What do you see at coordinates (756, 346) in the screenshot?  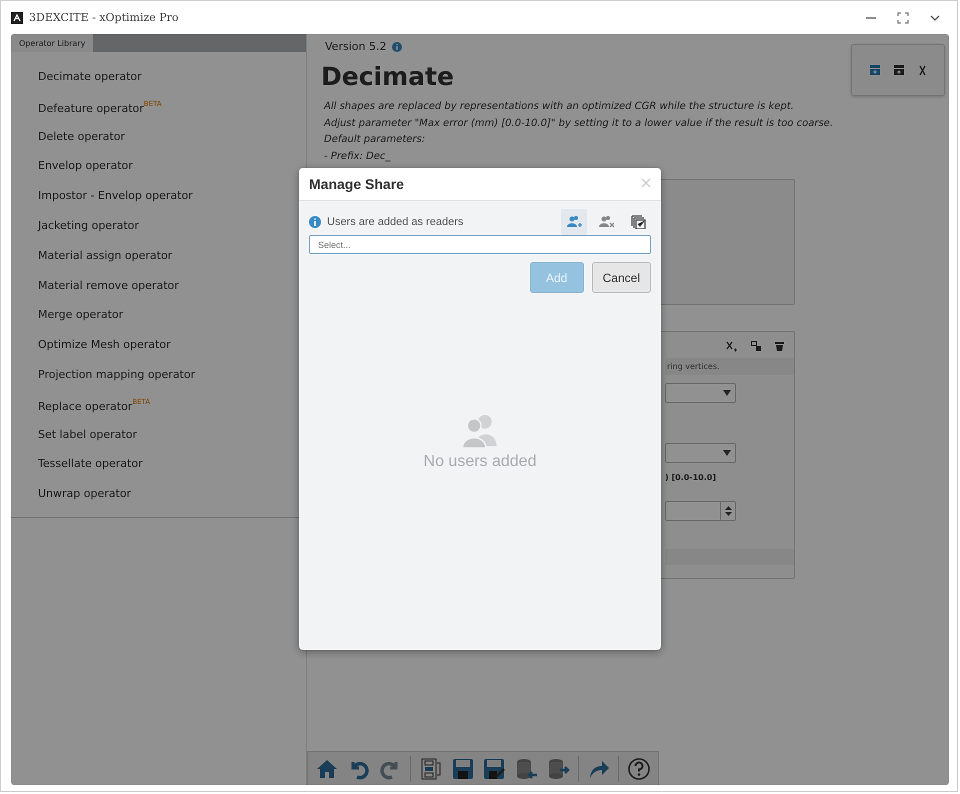 I see `copy-icon` at bounding box center [756, 346].